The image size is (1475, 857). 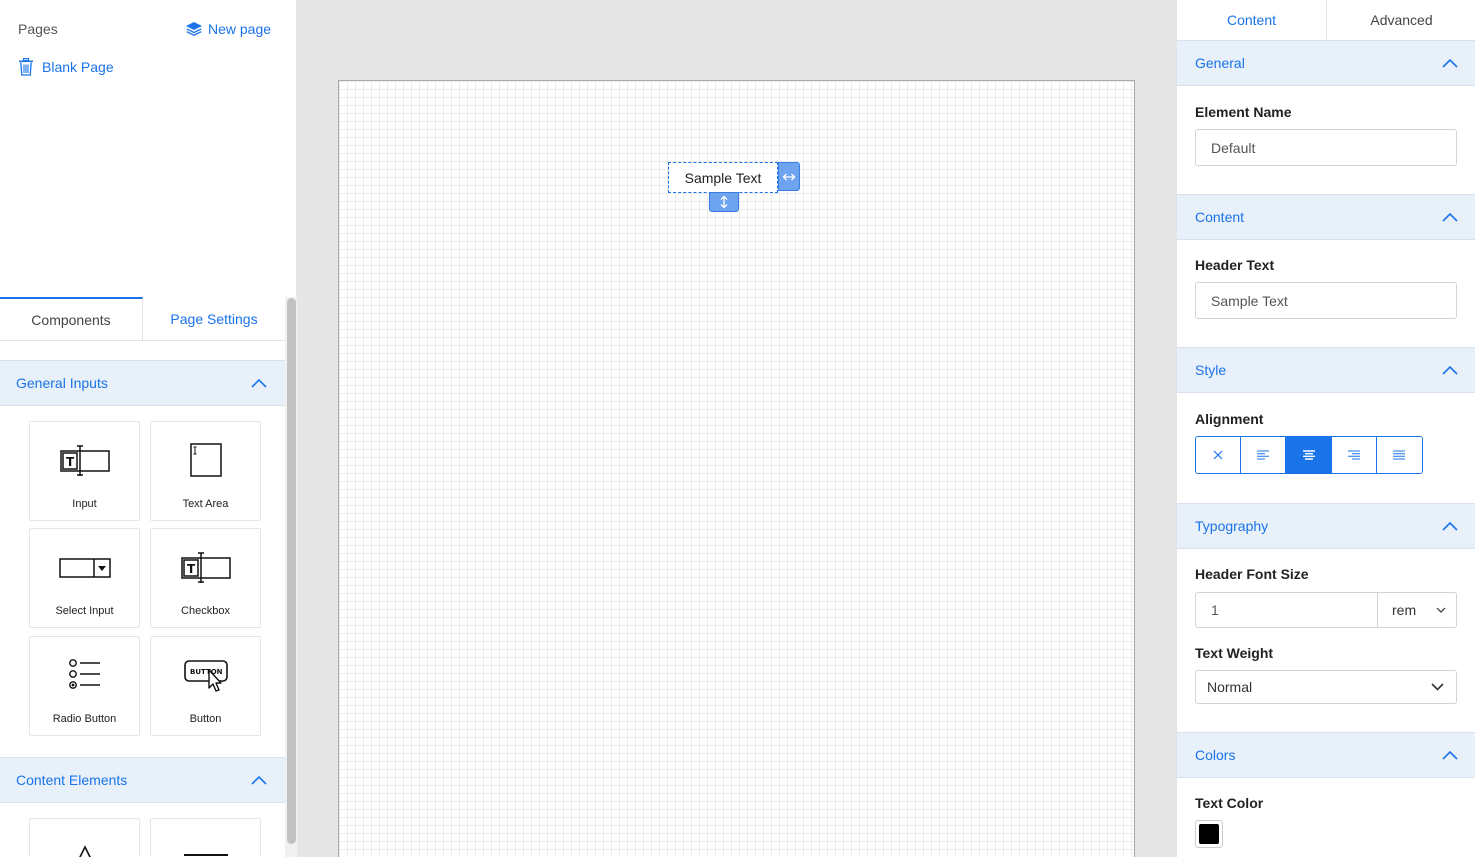 I want to click on canvas-text-element: Sample Text, so click(x=723, y=177).